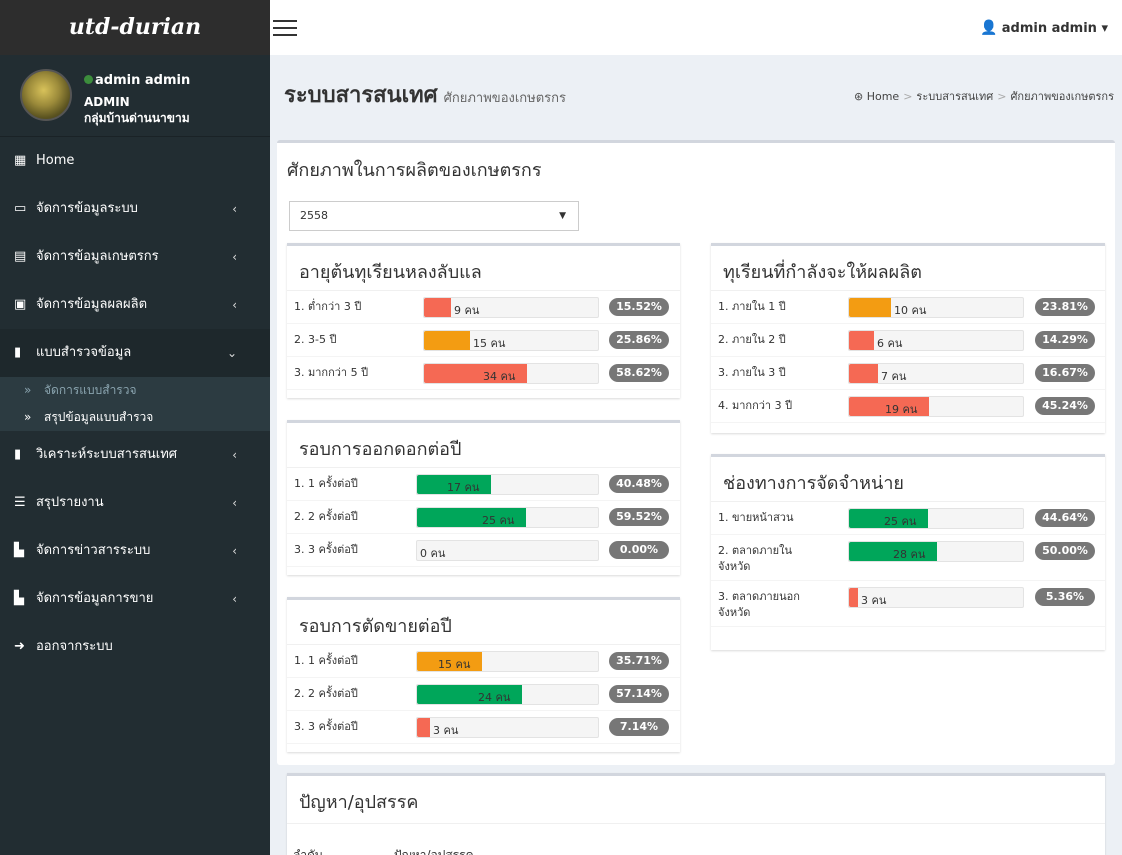 The width and height of the screenshot is (1122, 855). Describe the element at coordinates (507, 694) in the screenshot. I see `progress-bar: 24 คน` at that location.